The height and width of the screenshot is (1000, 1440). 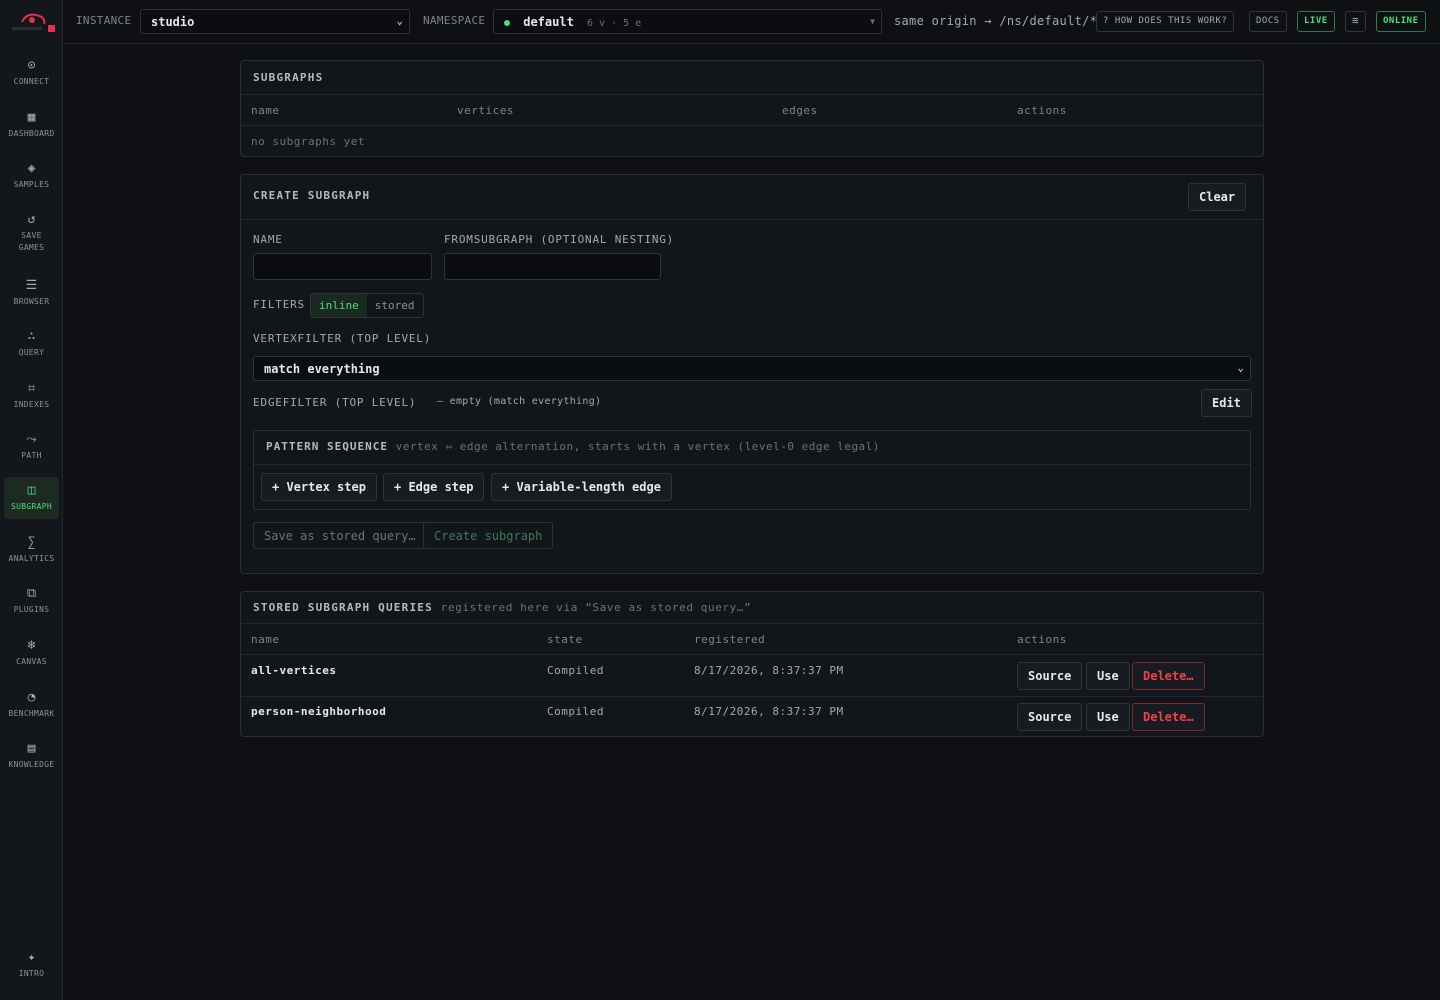 I want to click on vertexfilter-value: match everything, so click(x=322, y=369).